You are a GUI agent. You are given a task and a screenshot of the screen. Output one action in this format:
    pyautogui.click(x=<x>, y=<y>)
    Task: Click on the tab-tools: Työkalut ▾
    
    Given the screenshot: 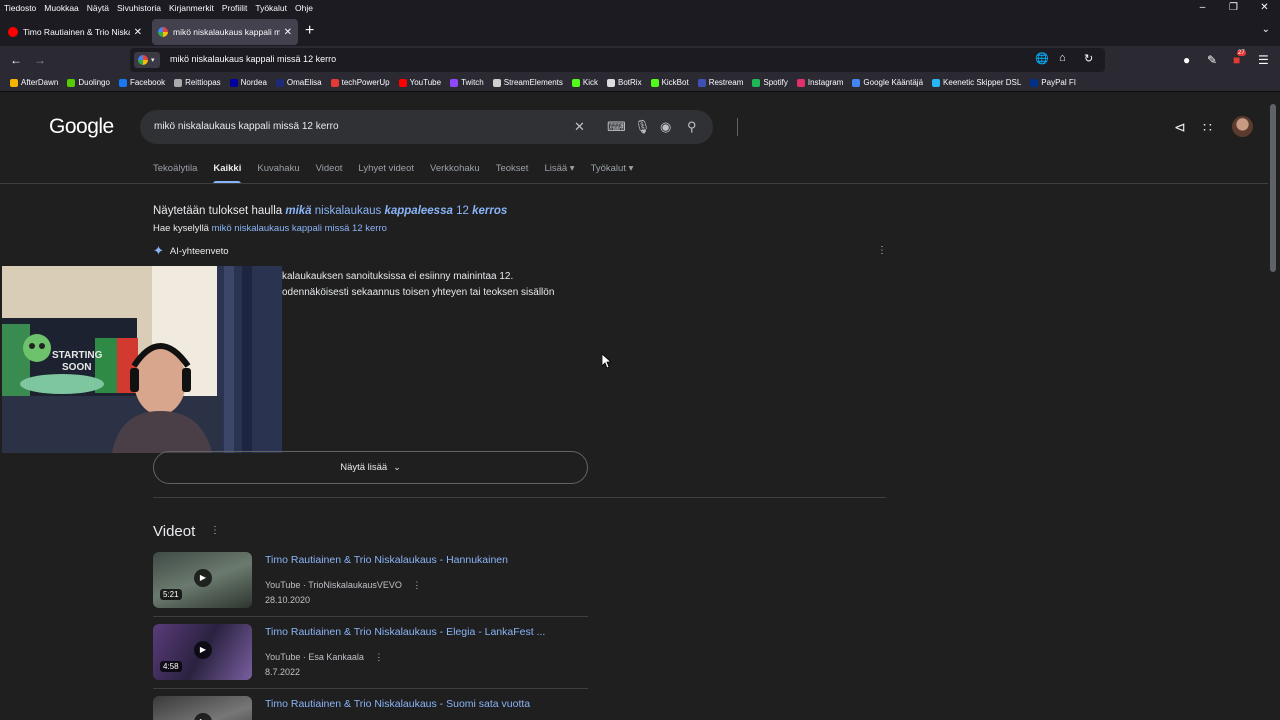 What is the action you would take?
    pyautogui.click(x=612, y=173)
    